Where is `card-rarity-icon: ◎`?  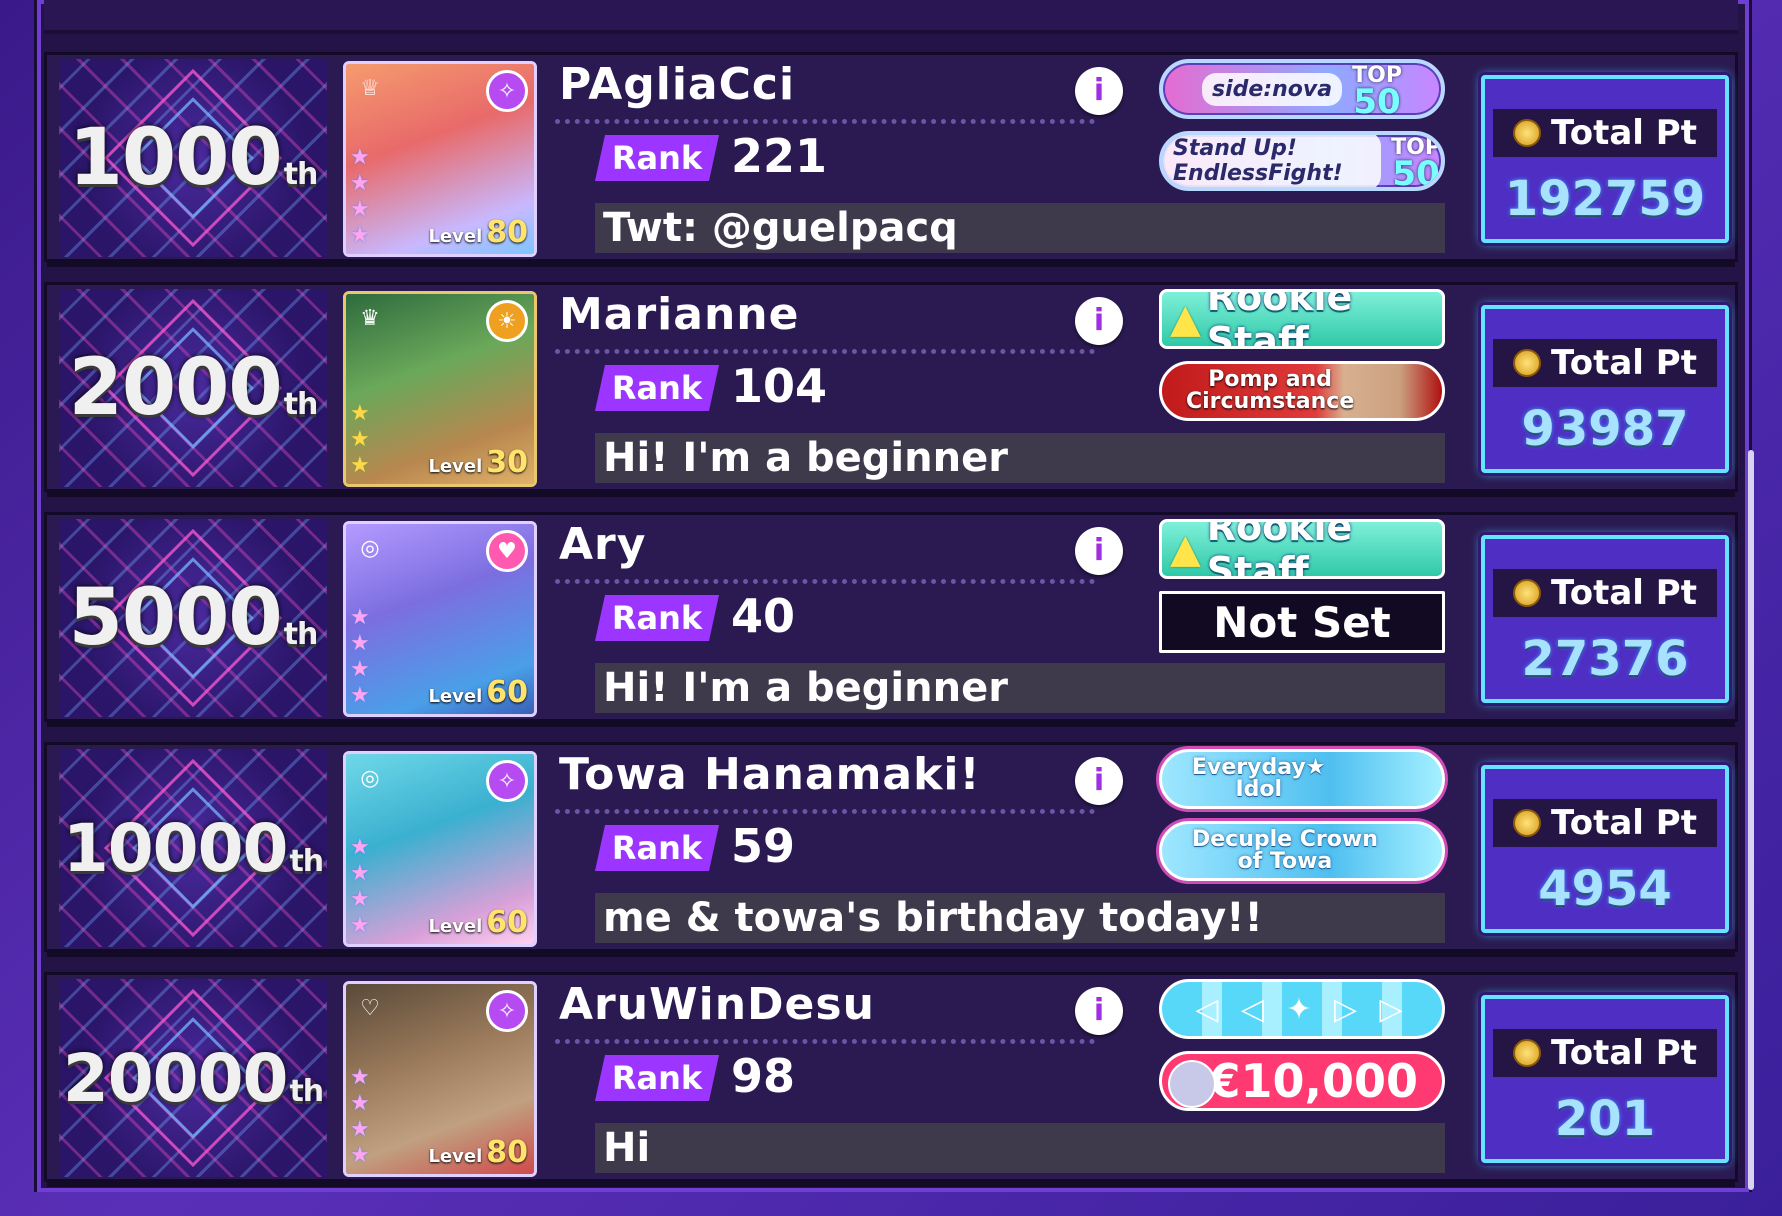
card-rarity-icon: ◎ is located at coordinates (370, 778).